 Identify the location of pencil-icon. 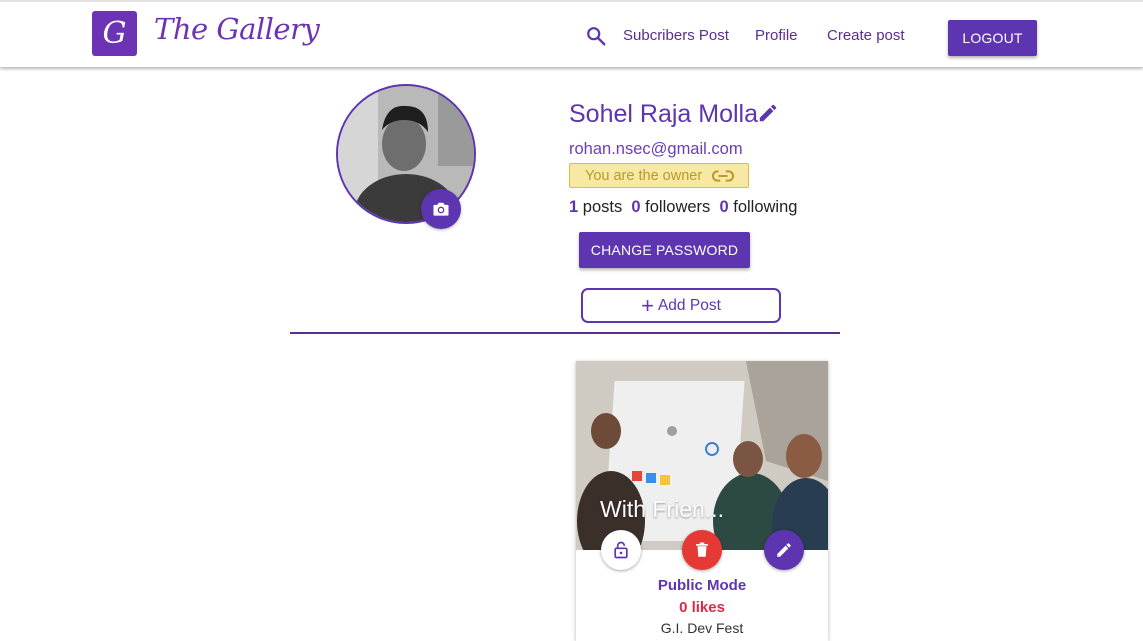
(784, 550).